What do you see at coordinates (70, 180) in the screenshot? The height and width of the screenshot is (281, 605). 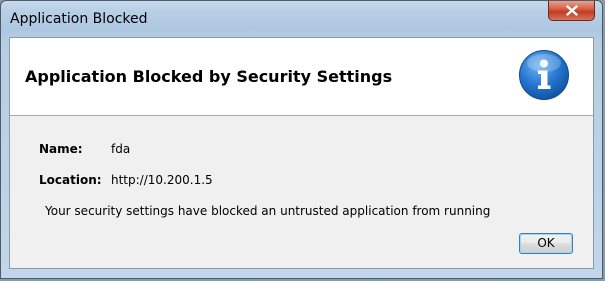 I see `location-label: Location:` at bounding box center [70, 180].